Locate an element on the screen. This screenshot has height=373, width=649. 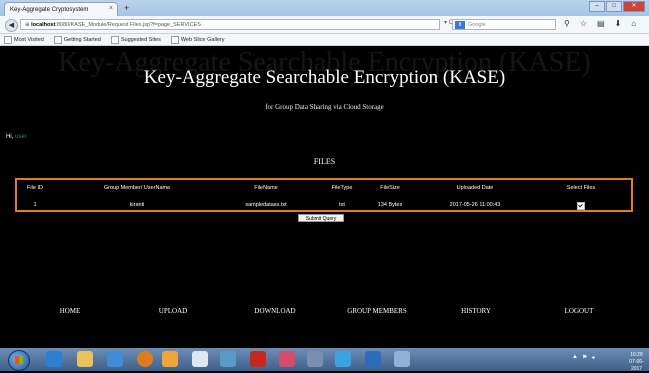
header-file-id: File ID is located at coordinates (35, 188).